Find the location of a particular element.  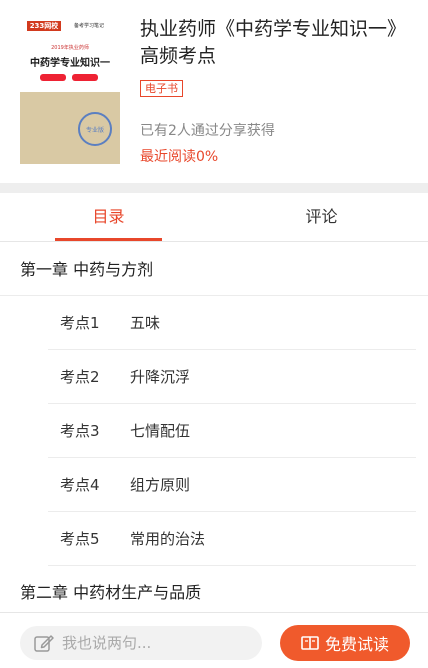

share-count-text: 已有2人通过分享获得 is located at coordinates (207, 131).